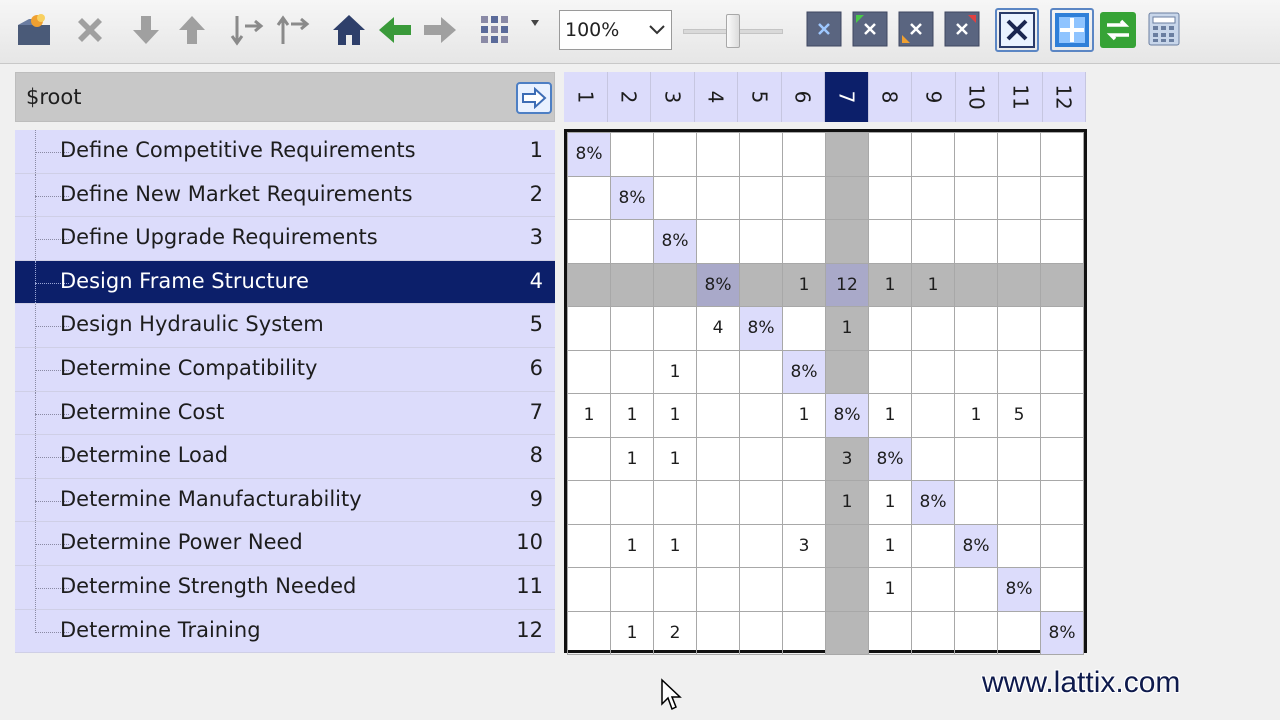  What do you see at coordinates (349, 30) in the screenshot?
I see `home-icon` at bounding box center [349, 30].